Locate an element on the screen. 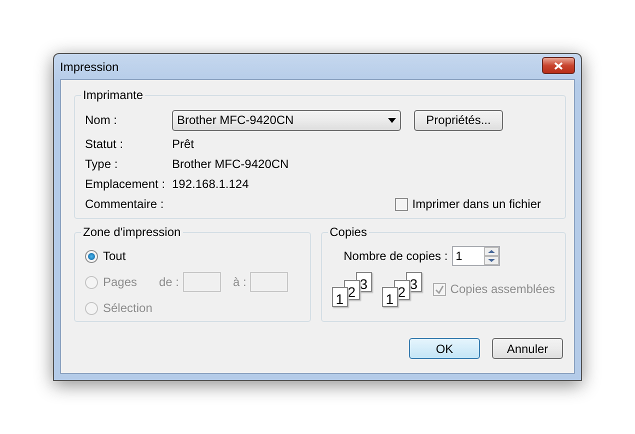 Image resolution: width=635 pixels, height=434 pixels. field-label: Type : is located at coordinates (102, 164).